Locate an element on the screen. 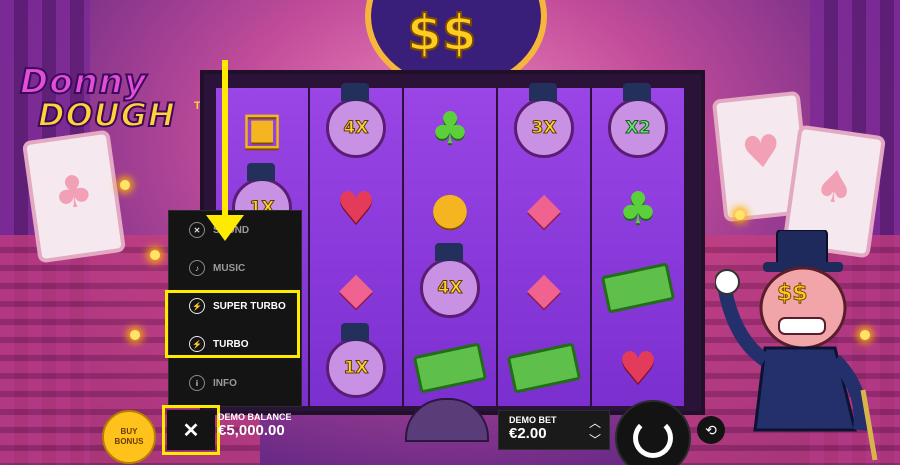 This screenshot has height=465, width=900. multiplier-head-icon: X2 is located at coordinates (638, 120).